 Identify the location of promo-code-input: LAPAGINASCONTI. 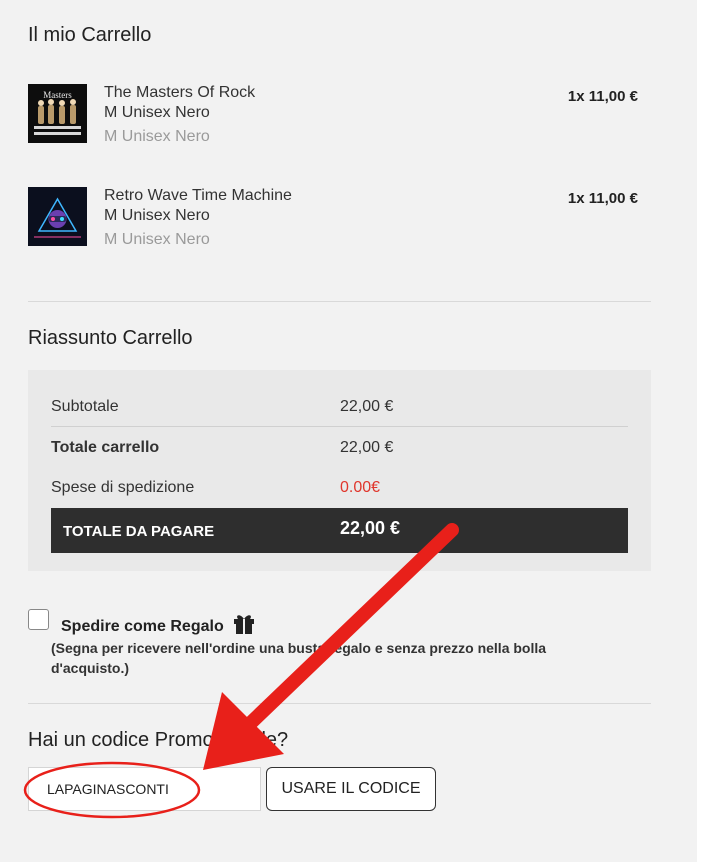
(144, 789).